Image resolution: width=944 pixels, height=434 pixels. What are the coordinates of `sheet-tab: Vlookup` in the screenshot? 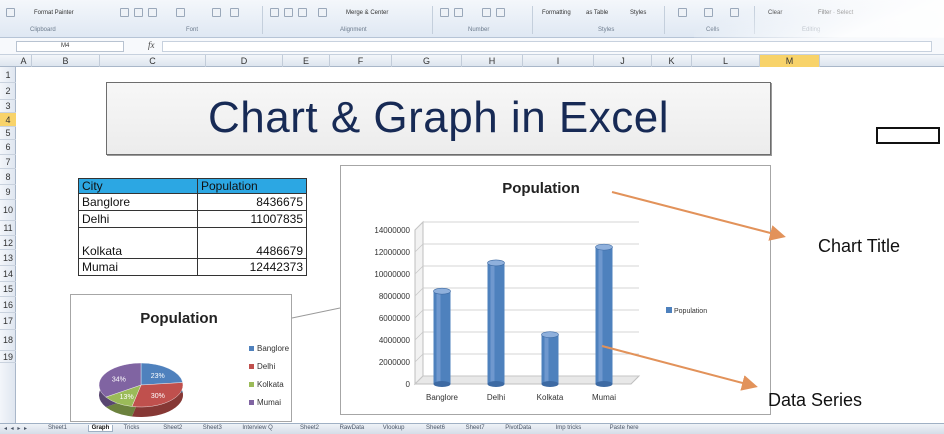 It's located at (394, 428).